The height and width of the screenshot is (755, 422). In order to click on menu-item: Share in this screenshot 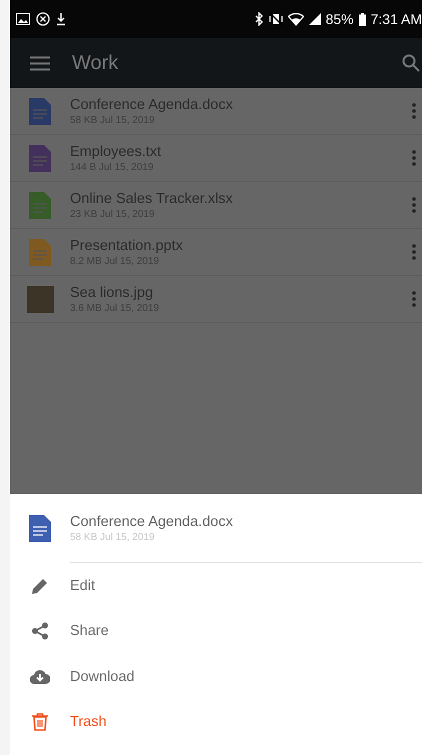, I will do `click(216, 631)`.